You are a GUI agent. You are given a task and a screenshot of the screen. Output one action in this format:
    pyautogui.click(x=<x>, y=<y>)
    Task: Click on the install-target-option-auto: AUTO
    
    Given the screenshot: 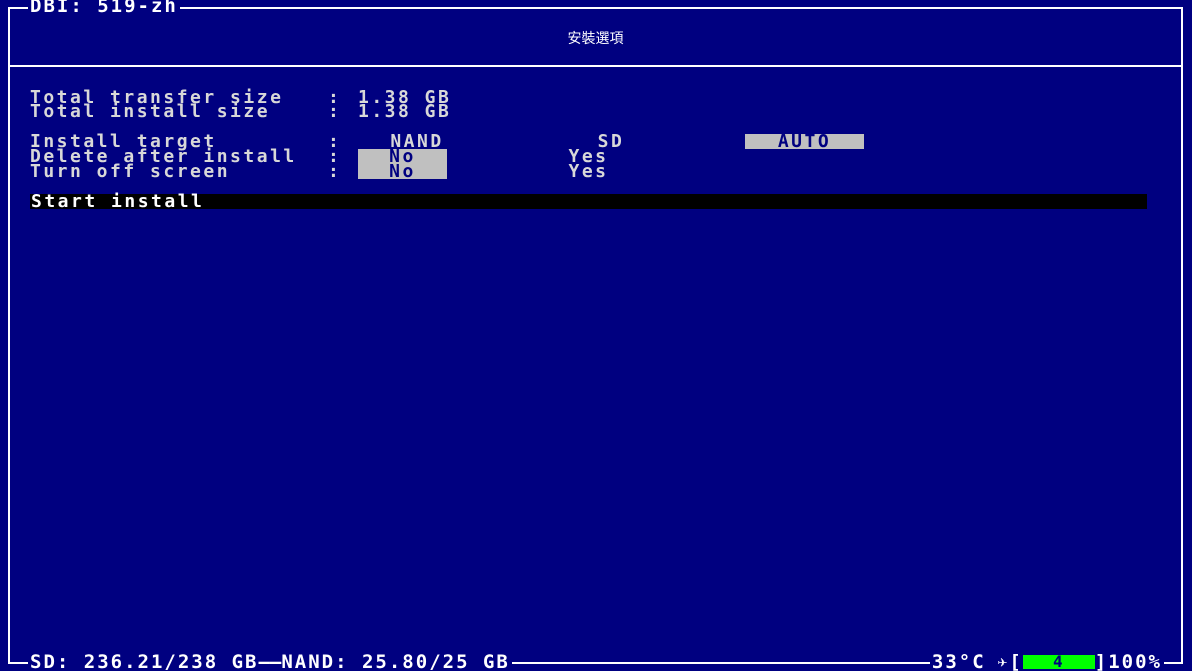 What is the action you would take?
    pyautogui.click(x=804, y=142)
    